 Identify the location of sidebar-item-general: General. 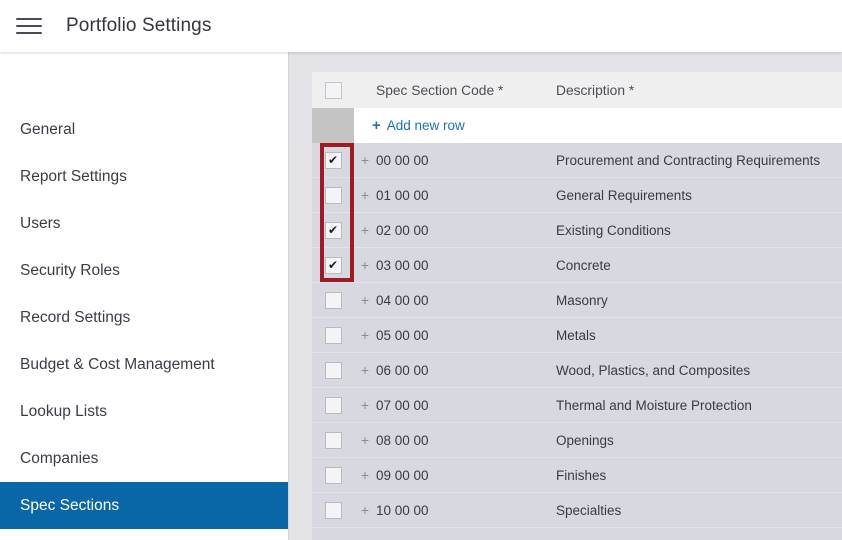
(144, 129).